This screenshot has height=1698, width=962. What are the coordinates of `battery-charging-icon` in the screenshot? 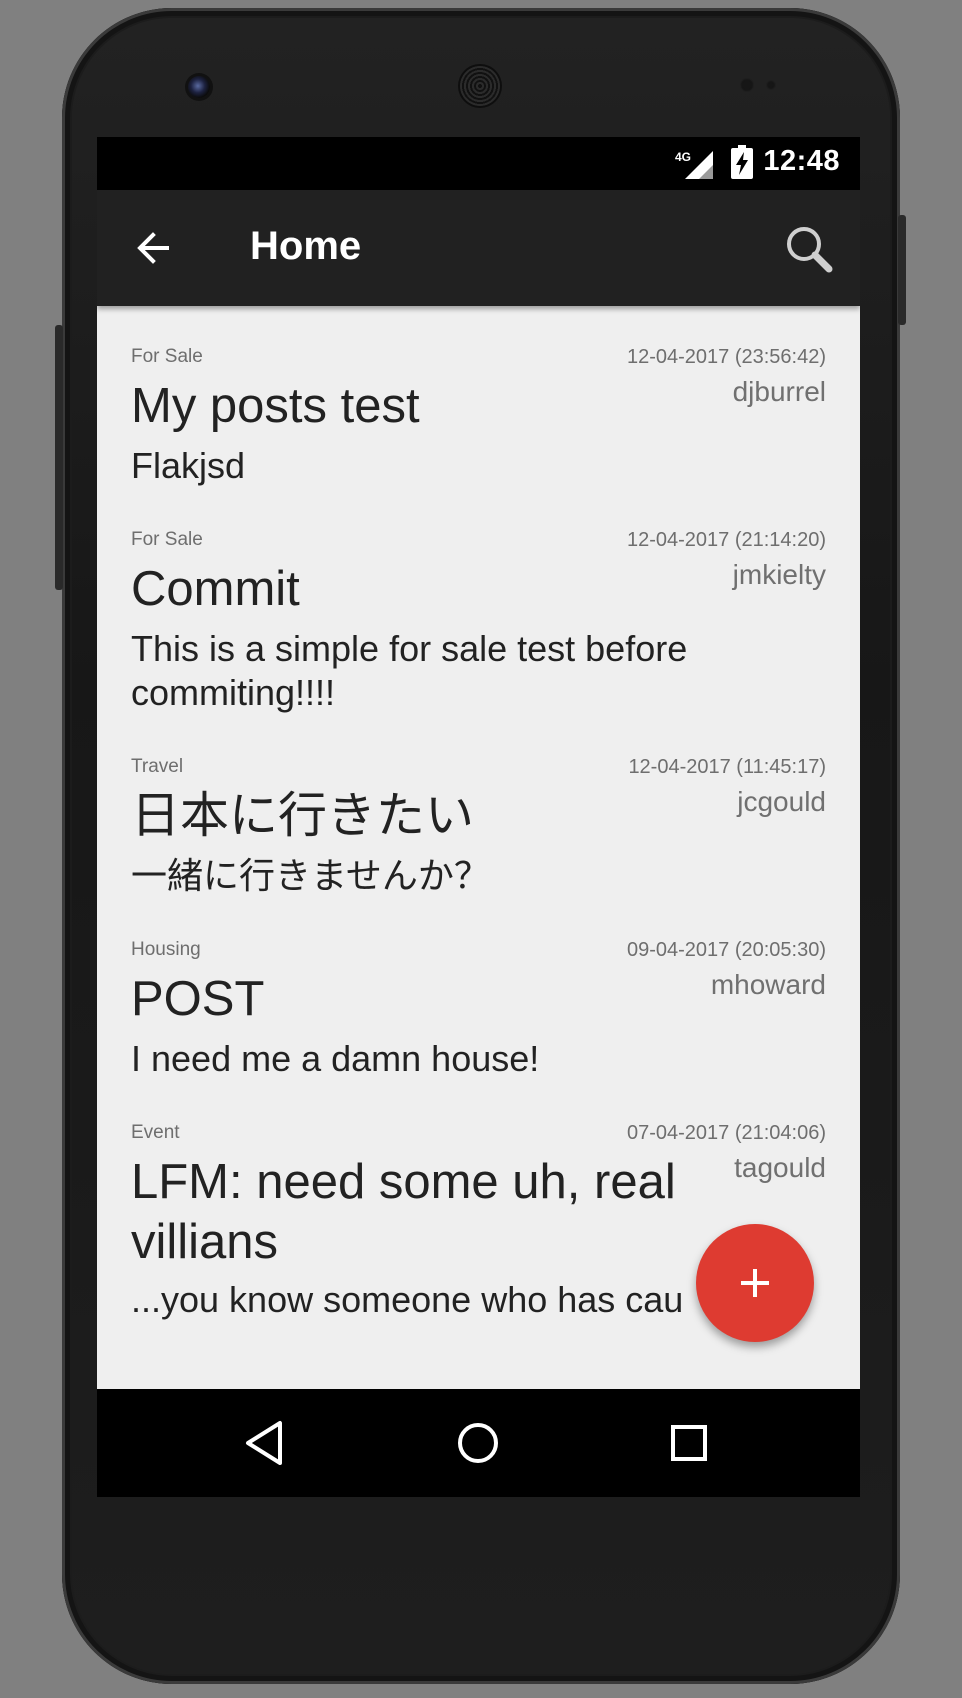 It's located at (742, 162).